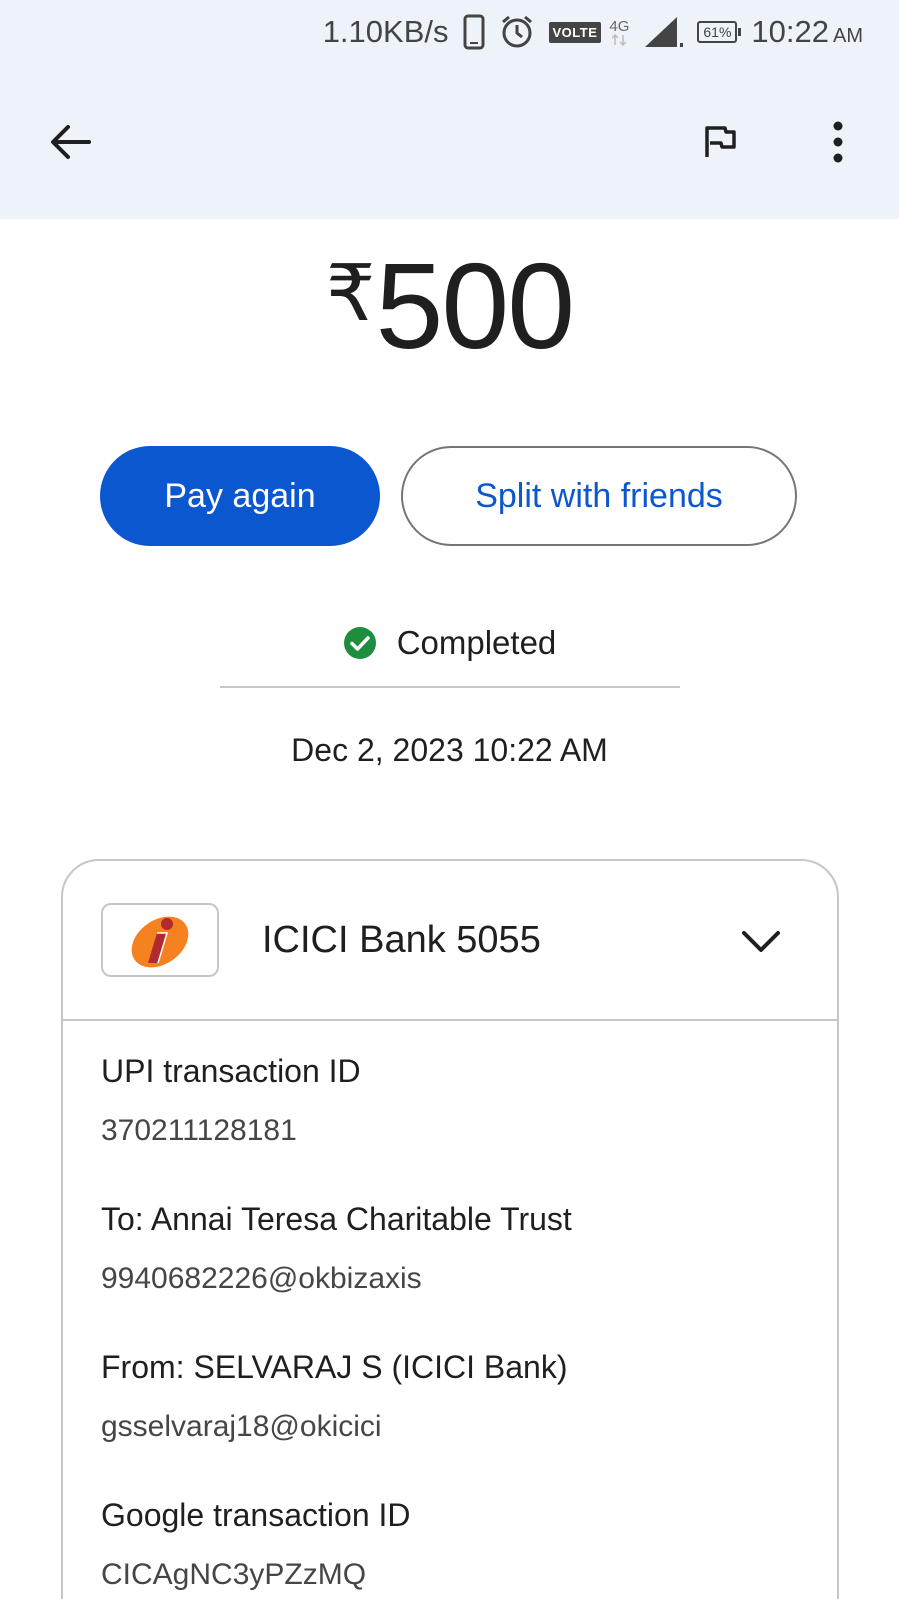  I want to click on battery-icon: 61%, so click(719, 32).